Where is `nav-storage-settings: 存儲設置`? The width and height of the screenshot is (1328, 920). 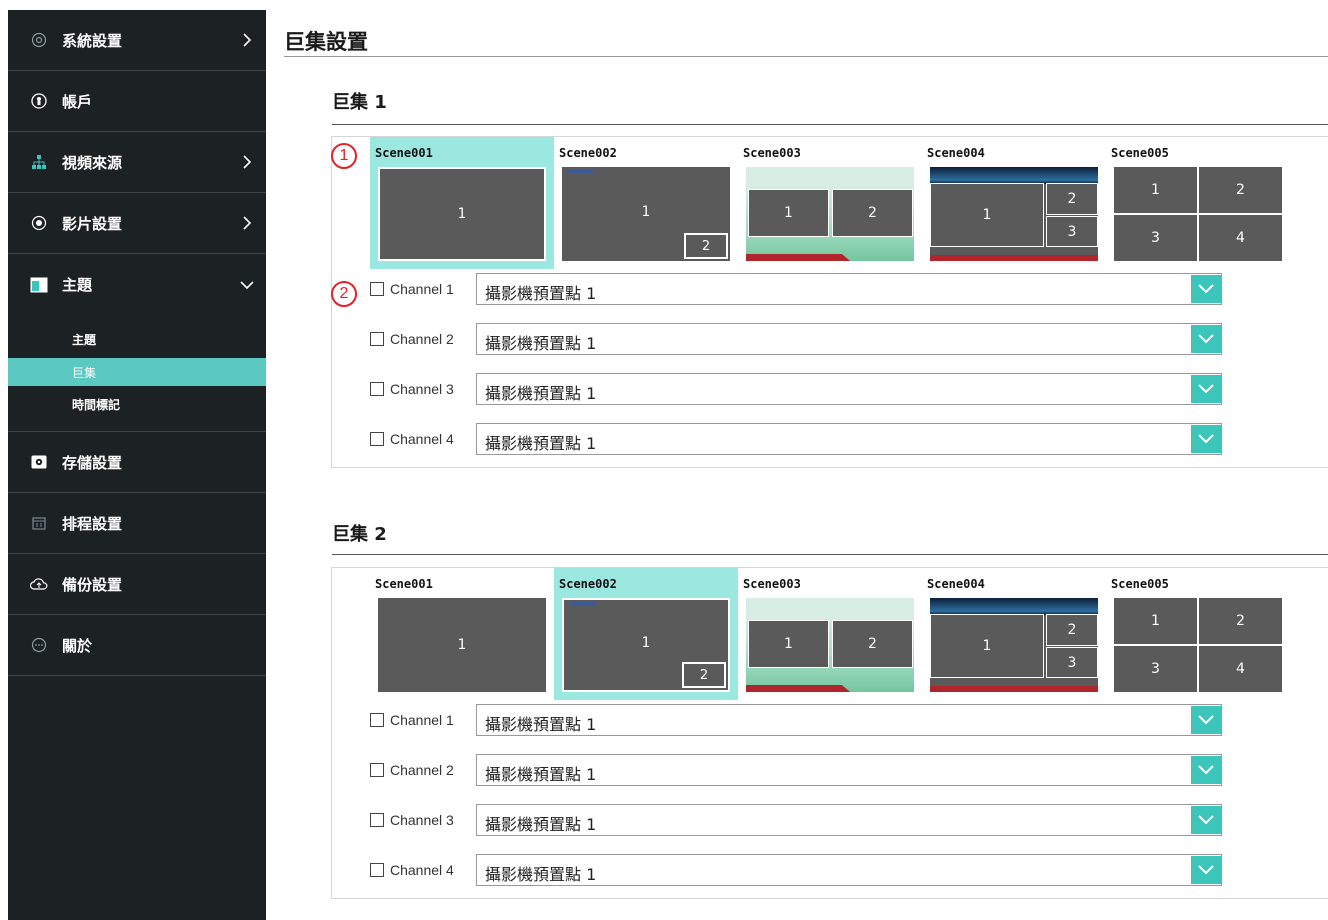
nav-storage-settings: 存儲設置 is located at coordinates (137, 462).